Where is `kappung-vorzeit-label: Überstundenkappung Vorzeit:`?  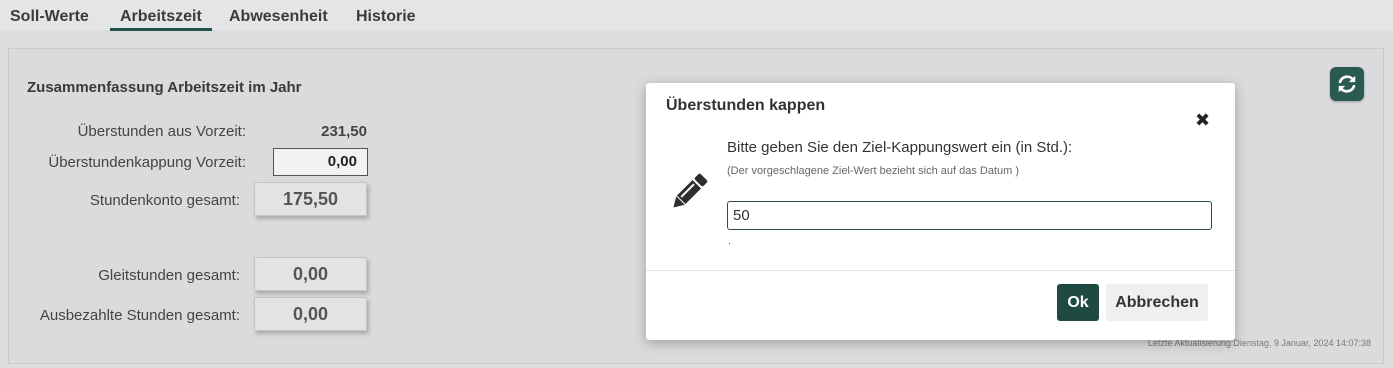
kappung-vorzeit-label: Überstundenkappung Vorzeit: is located at coordinates (147, 162).